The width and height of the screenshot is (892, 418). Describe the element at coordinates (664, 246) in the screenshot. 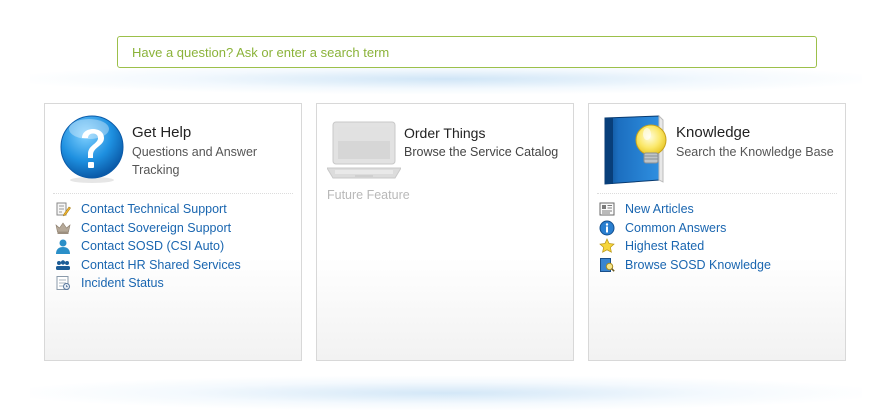

I see `highest-rated-link: Highest Rated` at that location.